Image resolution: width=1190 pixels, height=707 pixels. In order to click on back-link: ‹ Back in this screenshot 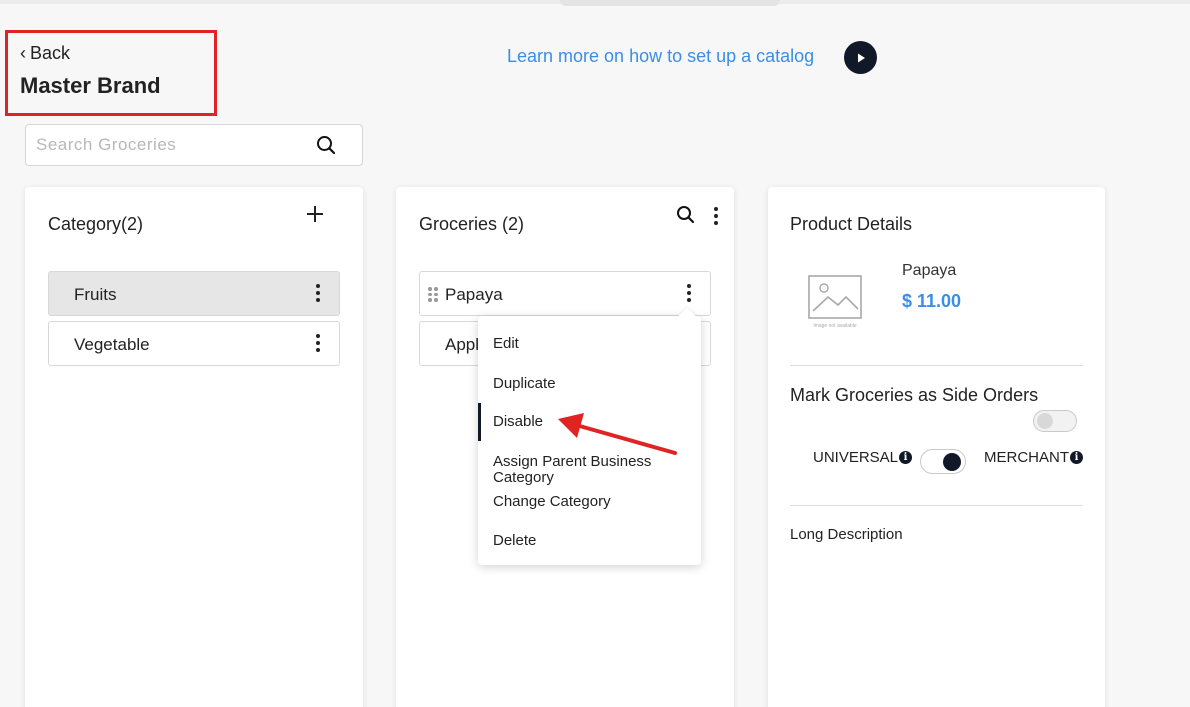, I will do `click(45, 53)`.